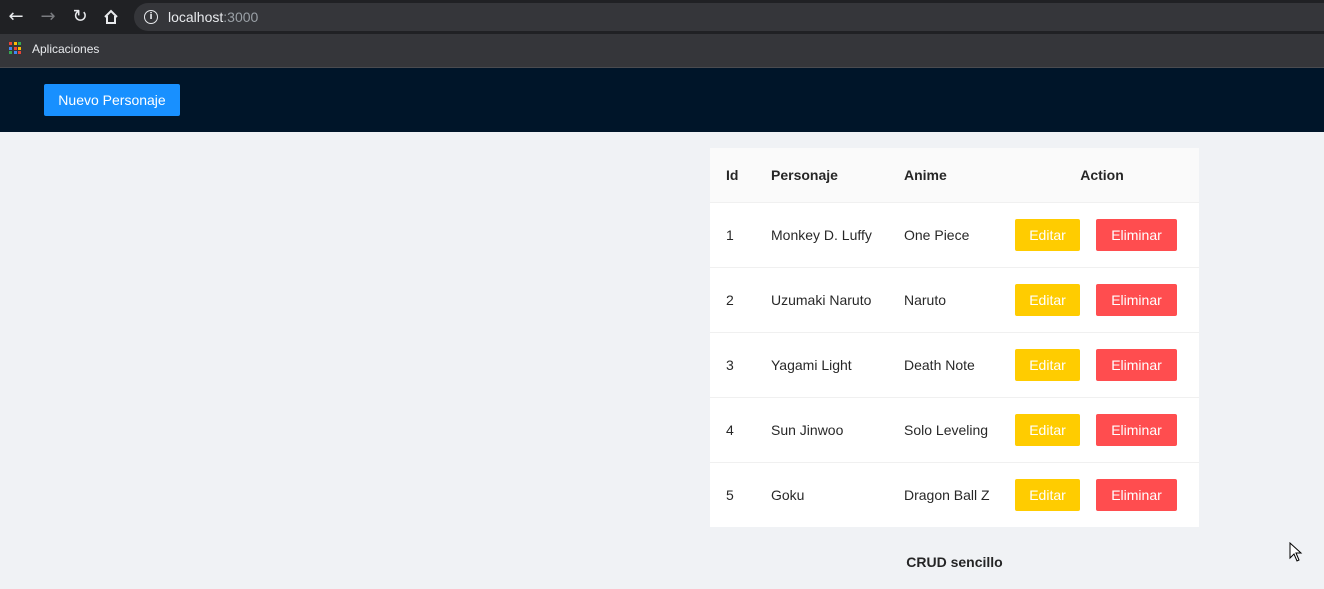 Image resolution: width=1324 pixels, height=589 pixels. I want to click on cell-anime: One Piece, so click(946, 235).